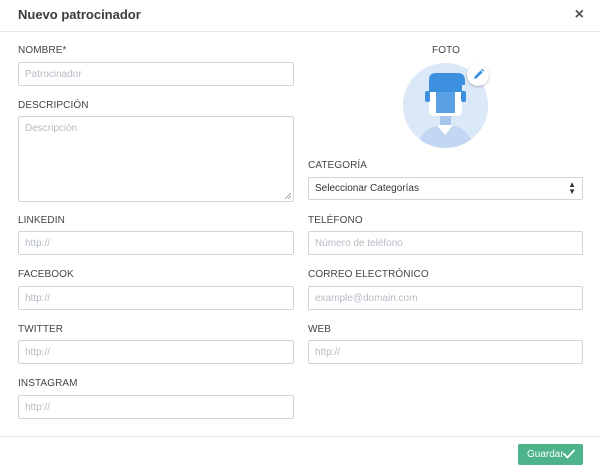  I want to click on web-input, so click(445, 352).